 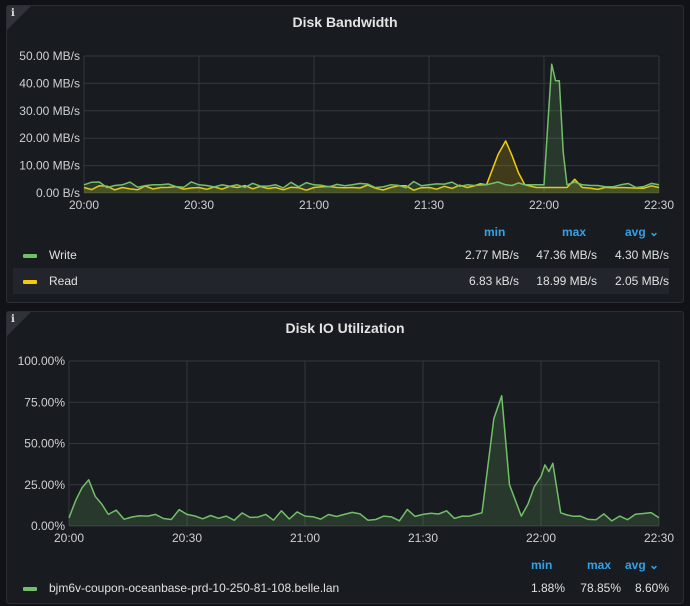 What do you see at coordinates (651, 588) in the screenshot?
I see `legend-avg-value: 8.60%` at bounding box center [651, 588].